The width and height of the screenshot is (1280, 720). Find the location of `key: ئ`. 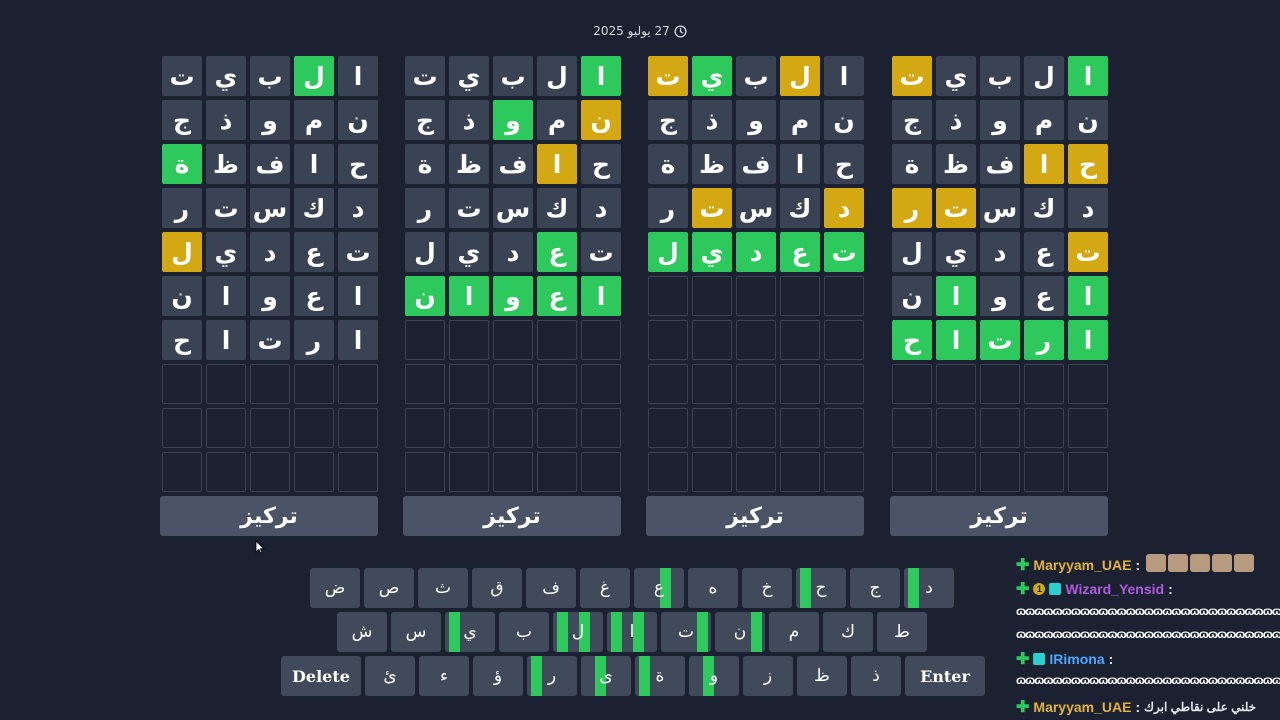

key: ئ is located at coordinates (390, 676).